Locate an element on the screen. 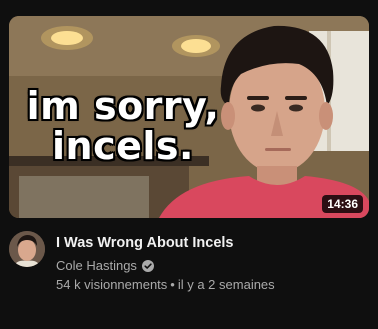  video-title: I Was Wrong About Incels is located at coordinates (206, 243).